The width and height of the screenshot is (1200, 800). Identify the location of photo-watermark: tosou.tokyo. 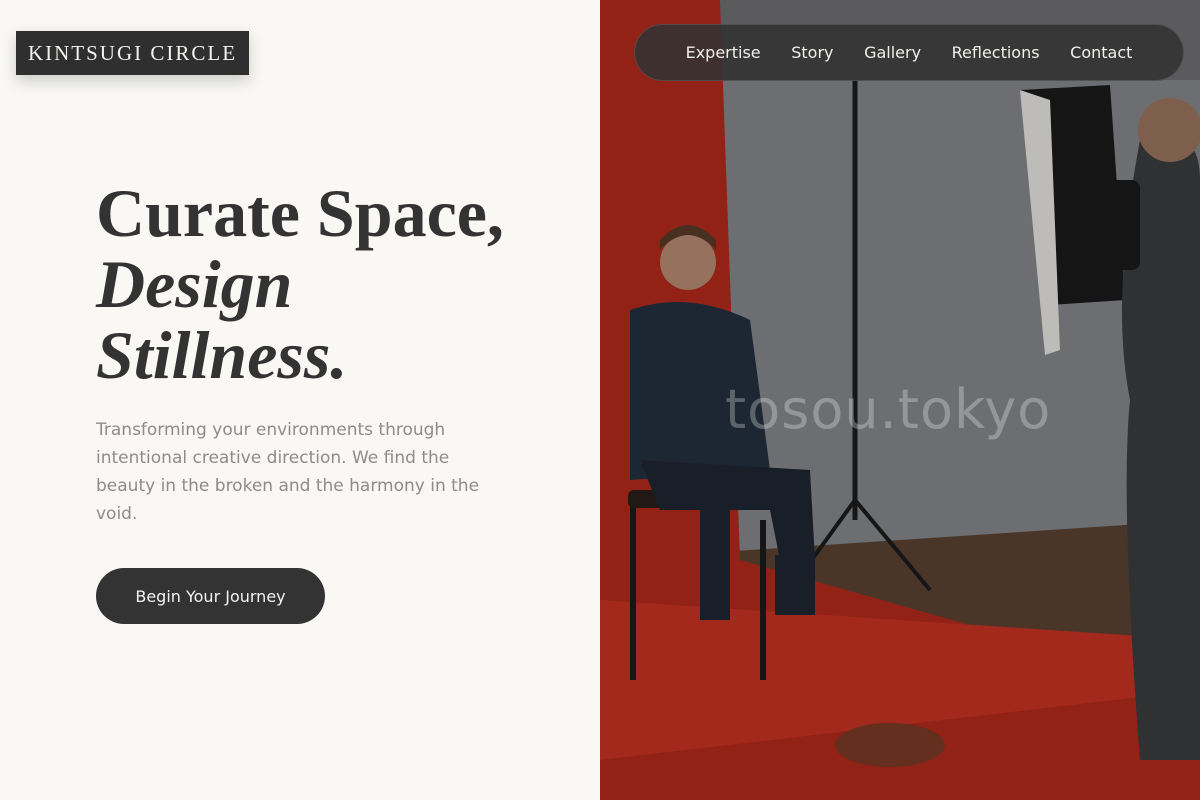
(888, 409).